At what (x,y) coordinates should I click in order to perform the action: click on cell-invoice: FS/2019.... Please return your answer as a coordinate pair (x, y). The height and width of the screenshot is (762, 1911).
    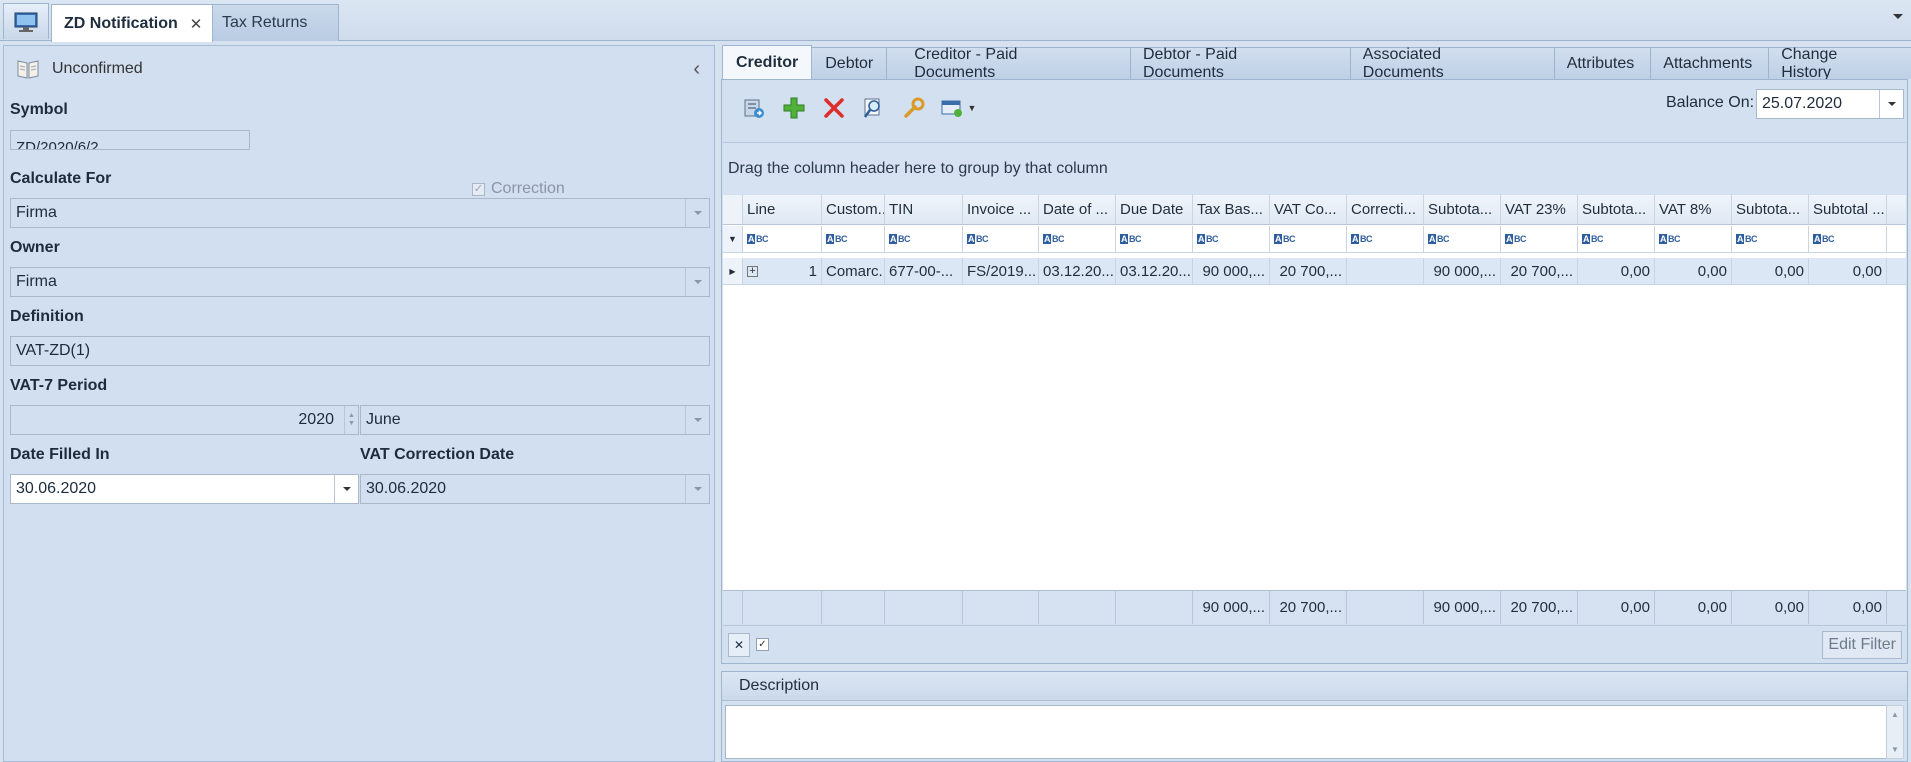
    Looking at the image, I should click on (1001, 271).